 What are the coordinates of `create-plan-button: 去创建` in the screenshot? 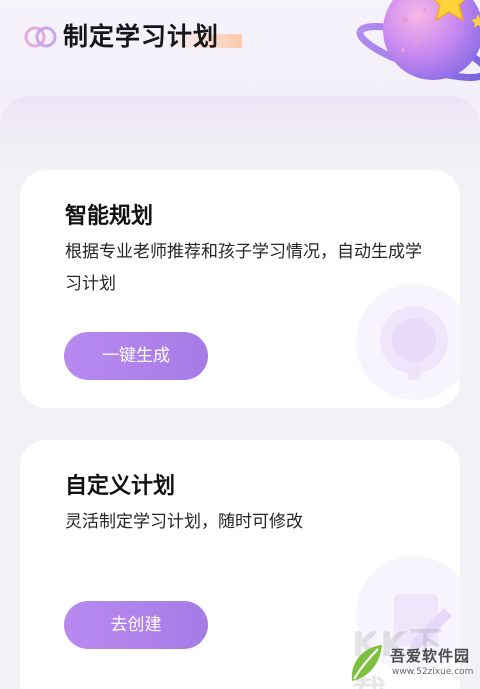 It's located at (136, 625).